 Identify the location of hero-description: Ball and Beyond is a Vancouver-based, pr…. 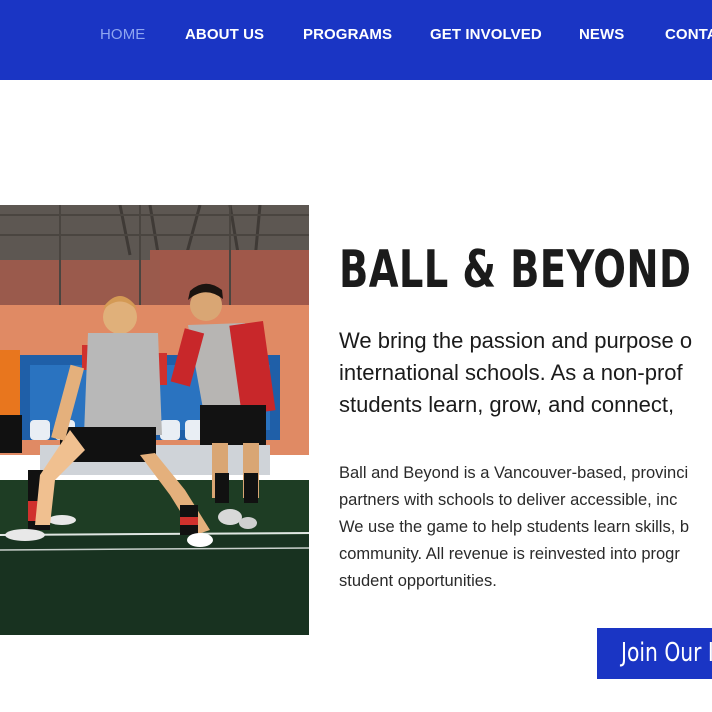
(525, 527).